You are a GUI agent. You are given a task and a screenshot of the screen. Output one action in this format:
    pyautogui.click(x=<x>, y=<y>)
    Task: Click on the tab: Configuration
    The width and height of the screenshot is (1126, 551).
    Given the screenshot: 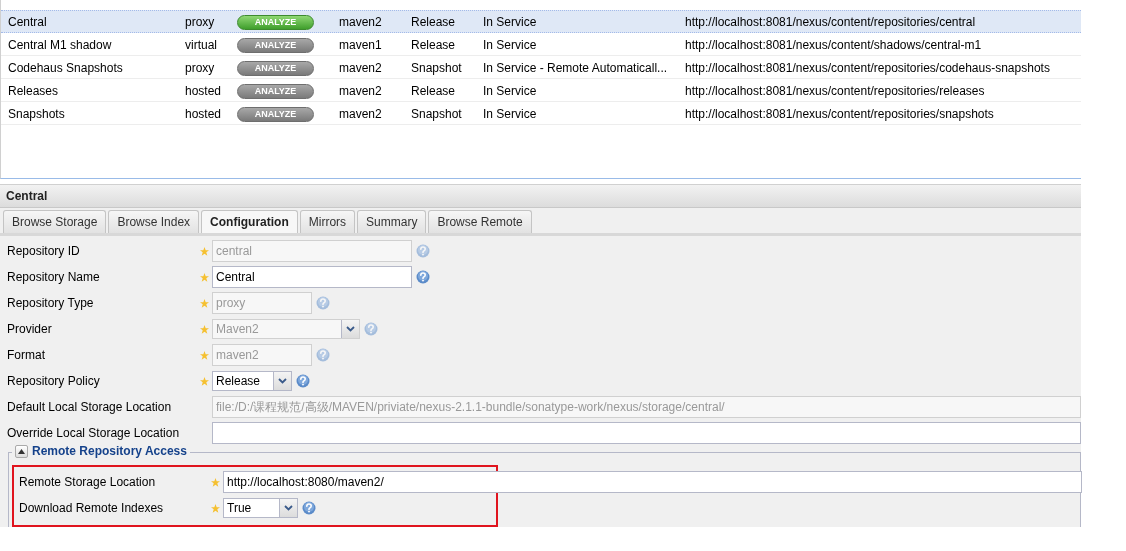 What is the action you would take?
    pyautogui.click(x=249, y=221)
    